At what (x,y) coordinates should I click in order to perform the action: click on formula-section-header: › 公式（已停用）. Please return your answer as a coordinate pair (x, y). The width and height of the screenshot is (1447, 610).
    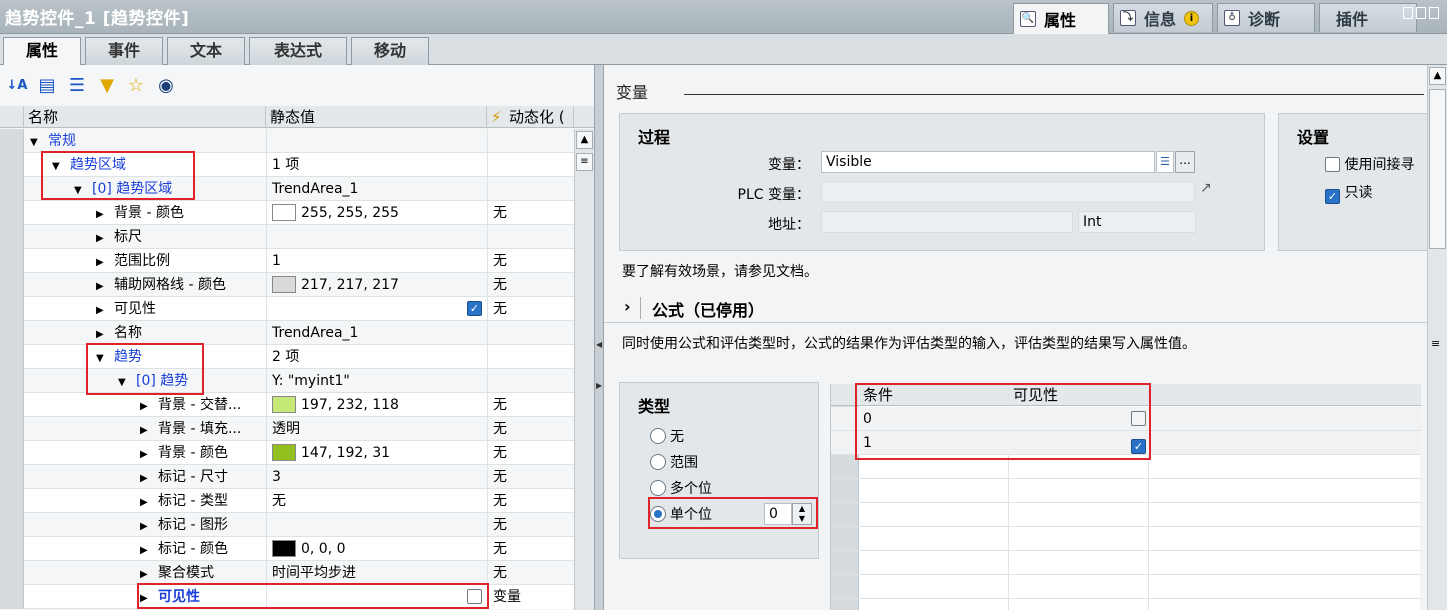
    Looking at the image, I should click on (1015, 308).